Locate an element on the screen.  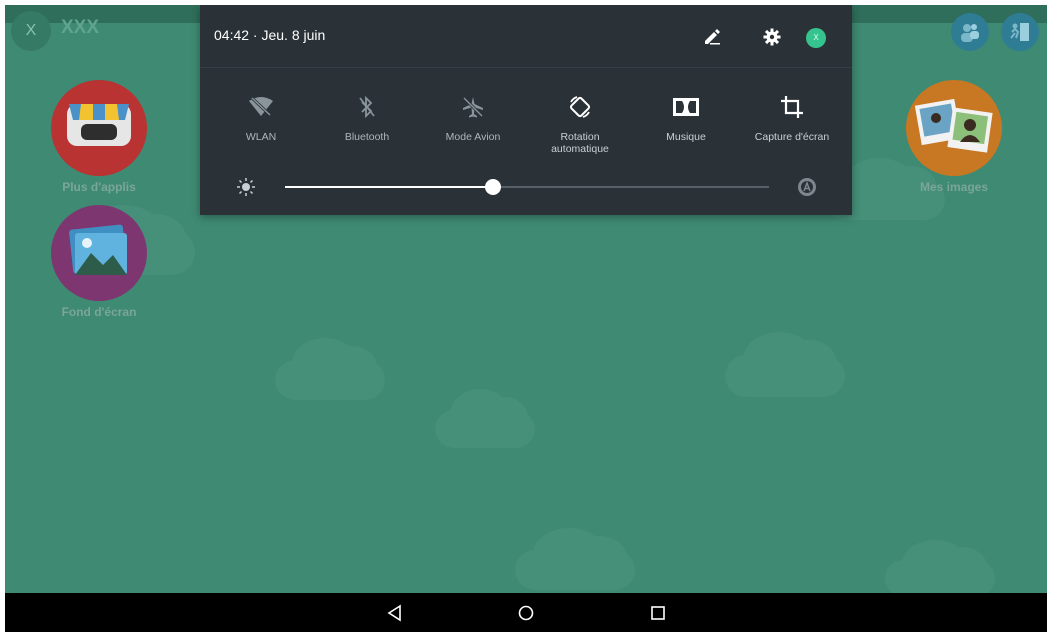
exit-button is located at coordinates (1020, 32).